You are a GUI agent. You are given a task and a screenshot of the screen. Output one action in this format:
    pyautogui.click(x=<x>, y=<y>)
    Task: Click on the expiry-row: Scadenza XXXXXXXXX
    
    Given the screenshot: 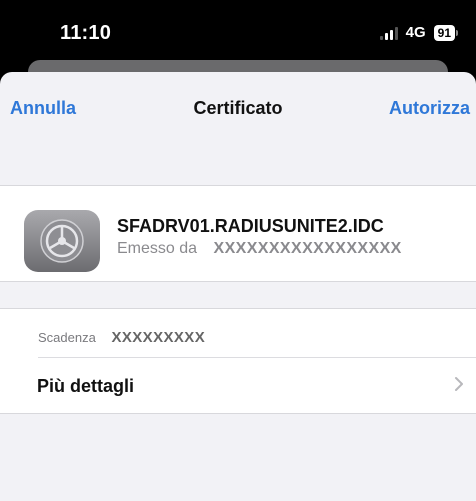 What is the action you would take?
    pyautogui.click(x=121, y=337)
    